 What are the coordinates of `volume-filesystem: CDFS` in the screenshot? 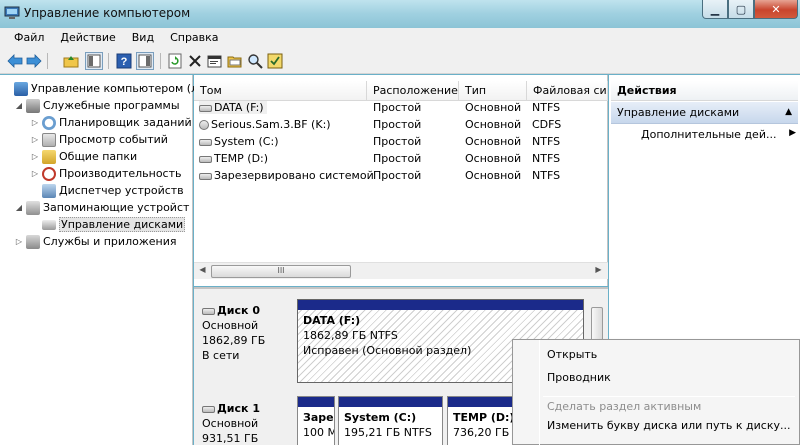 It's located at (547, 124).